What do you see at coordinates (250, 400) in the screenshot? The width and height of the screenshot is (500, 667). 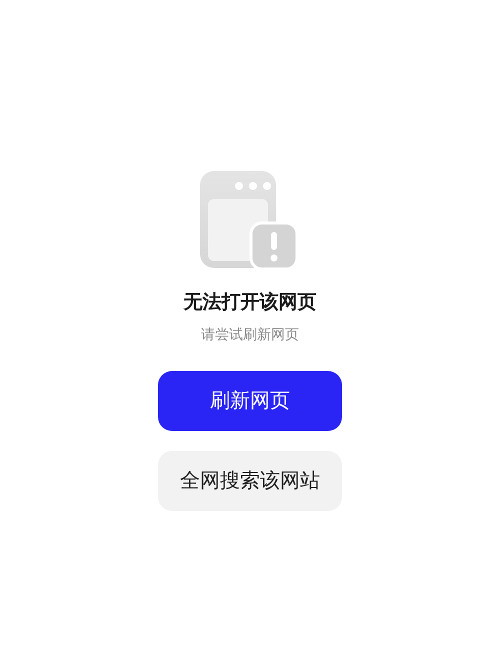 I see `refresh-button: 刷新网页` at bounding box center [250, 400].